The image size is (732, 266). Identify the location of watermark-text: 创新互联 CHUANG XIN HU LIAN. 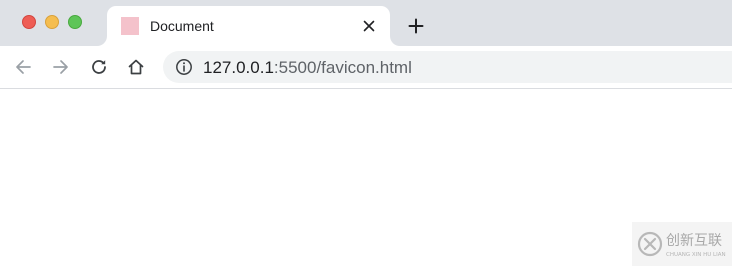
(696, 245).